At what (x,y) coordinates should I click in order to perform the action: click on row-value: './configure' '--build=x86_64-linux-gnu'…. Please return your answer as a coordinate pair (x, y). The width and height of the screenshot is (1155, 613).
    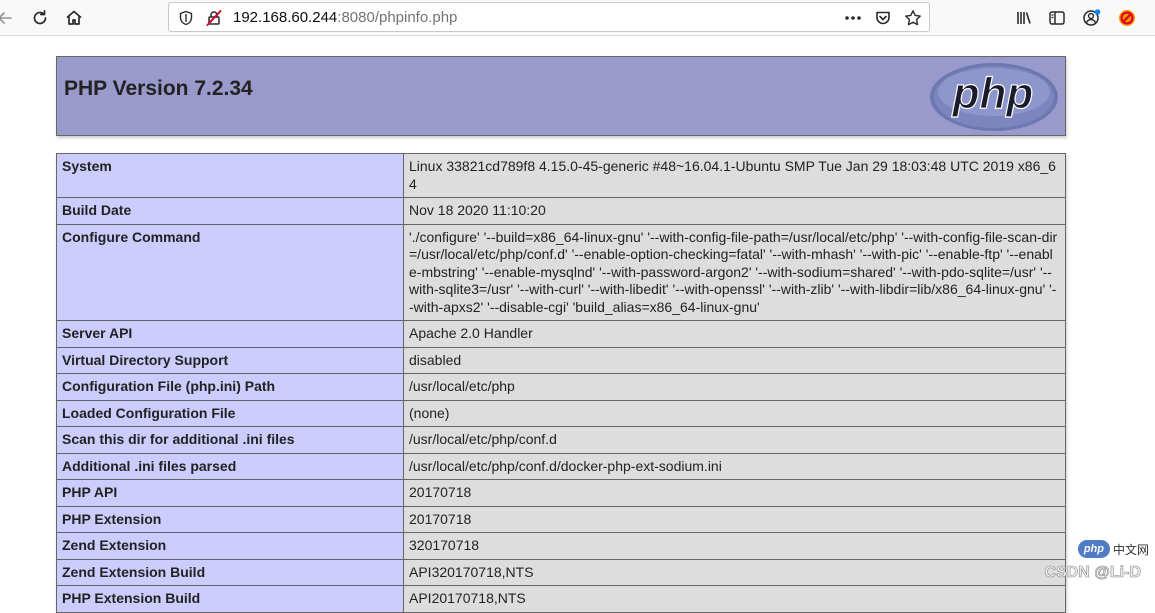
    Looking at the image, I should click on (734, 272).